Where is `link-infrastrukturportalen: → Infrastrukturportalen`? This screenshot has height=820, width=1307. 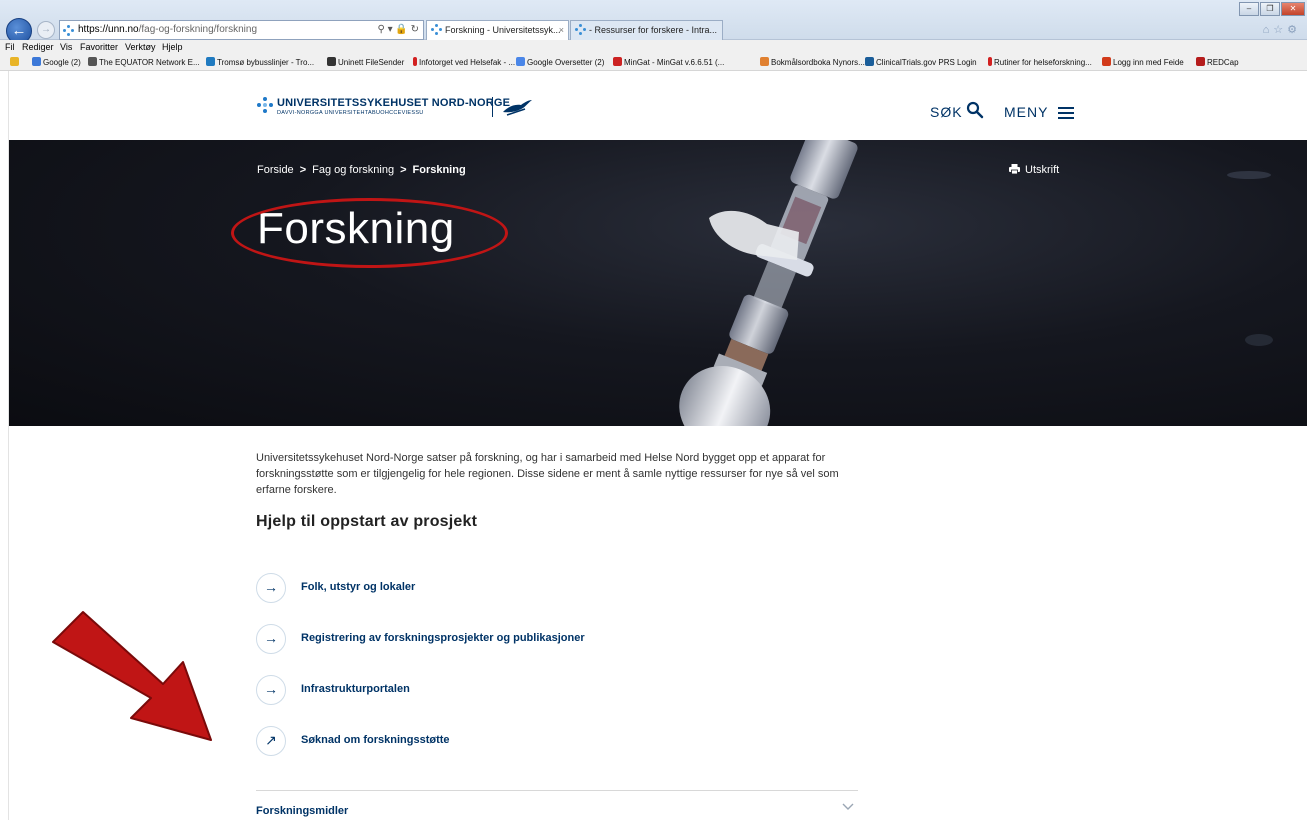 link-infrastrukturportalen: → Infrastrukturportalen is located at coordinates (506, 690).